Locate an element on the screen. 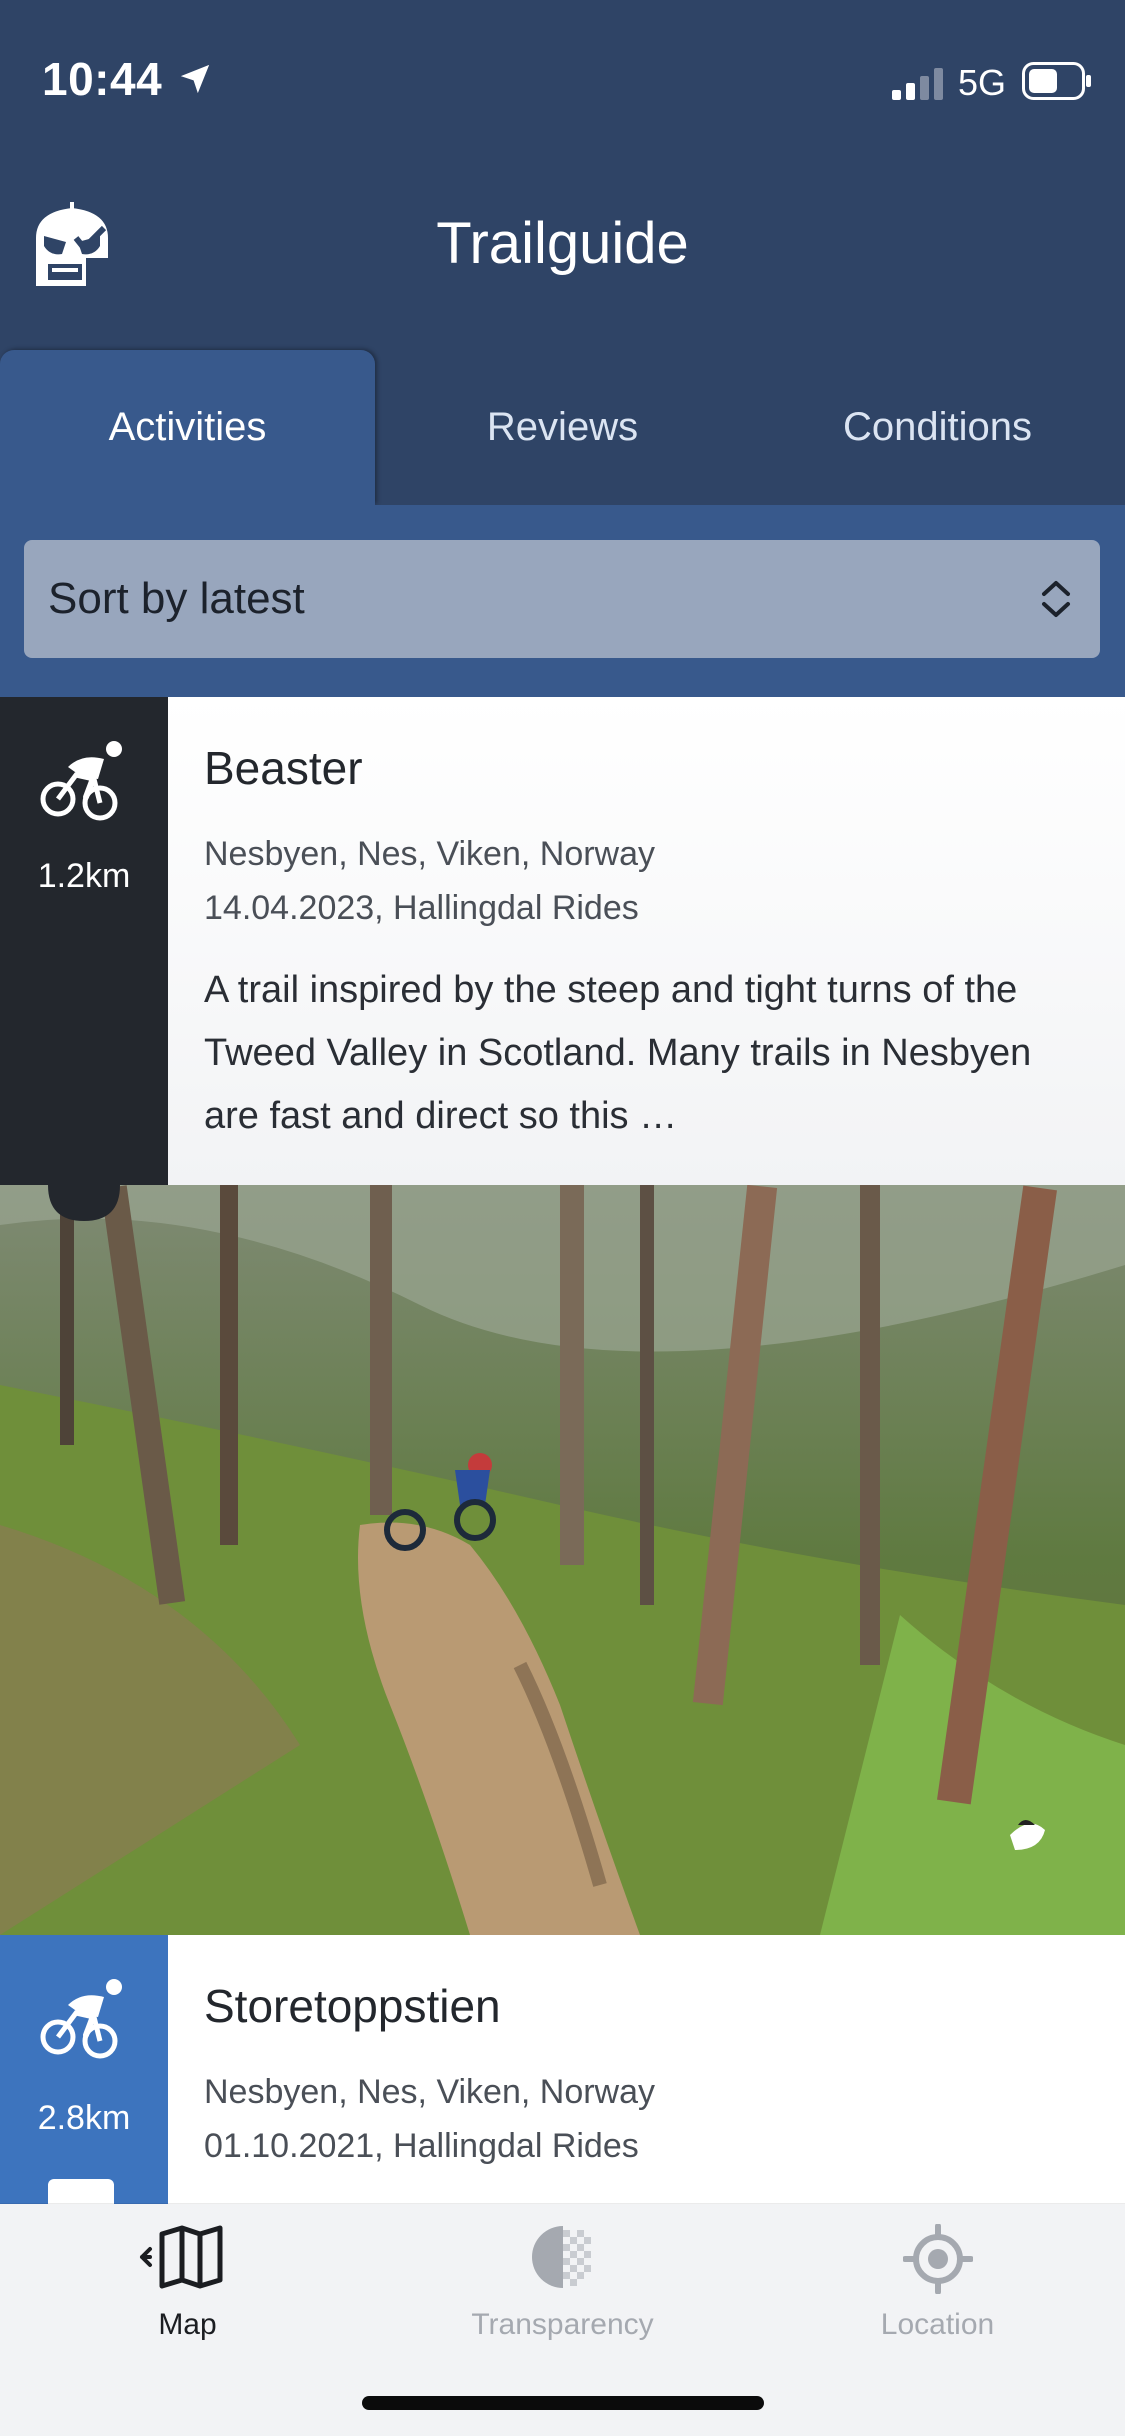 The image size is (1125, 2436). tab-conditions: Conditions is located at coordinates (937, 427).